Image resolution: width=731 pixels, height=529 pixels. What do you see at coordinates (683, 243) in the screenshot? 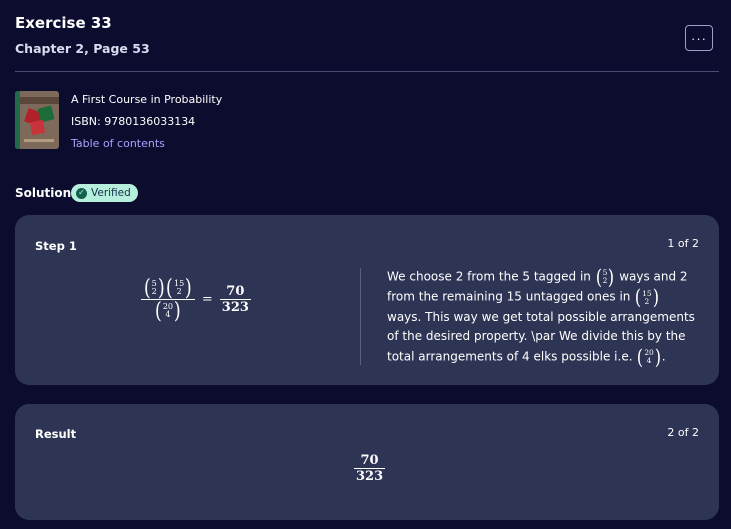
I see `step-count: 1 of 2` at bounding box center [683, 243].